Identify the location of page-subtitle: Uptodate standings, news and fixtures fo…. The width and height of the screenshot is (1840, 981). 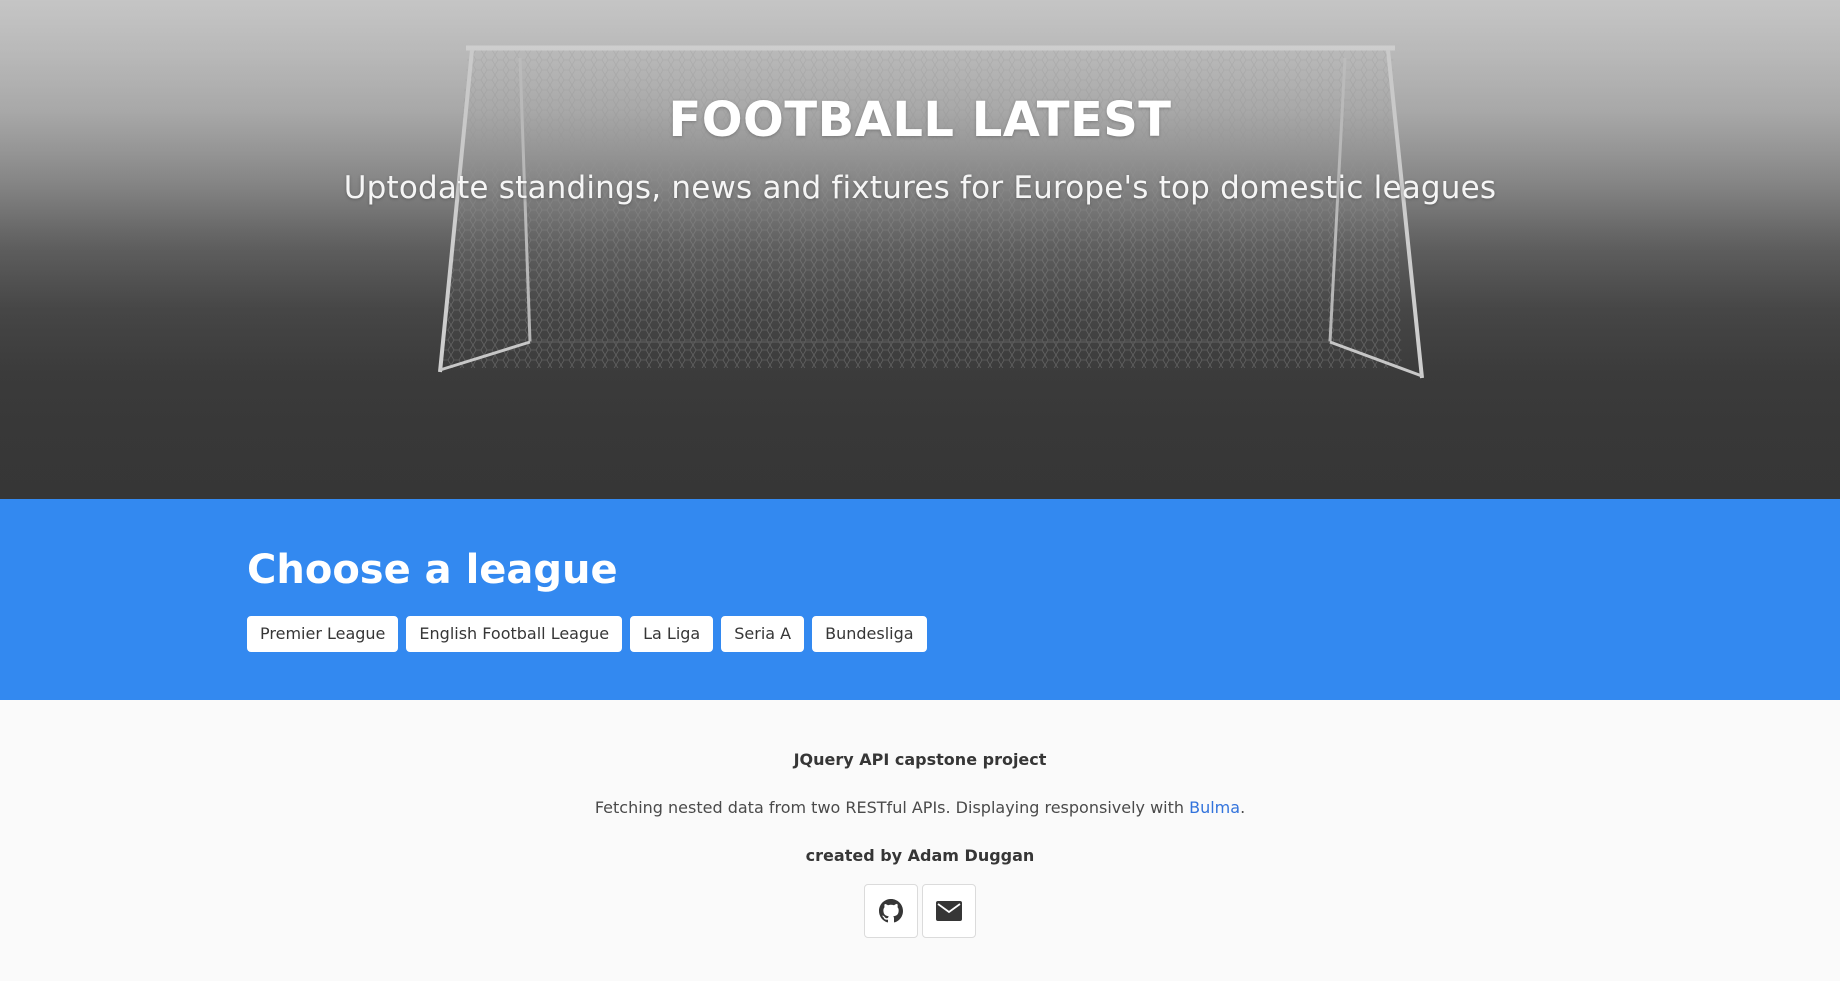
(920, 188).